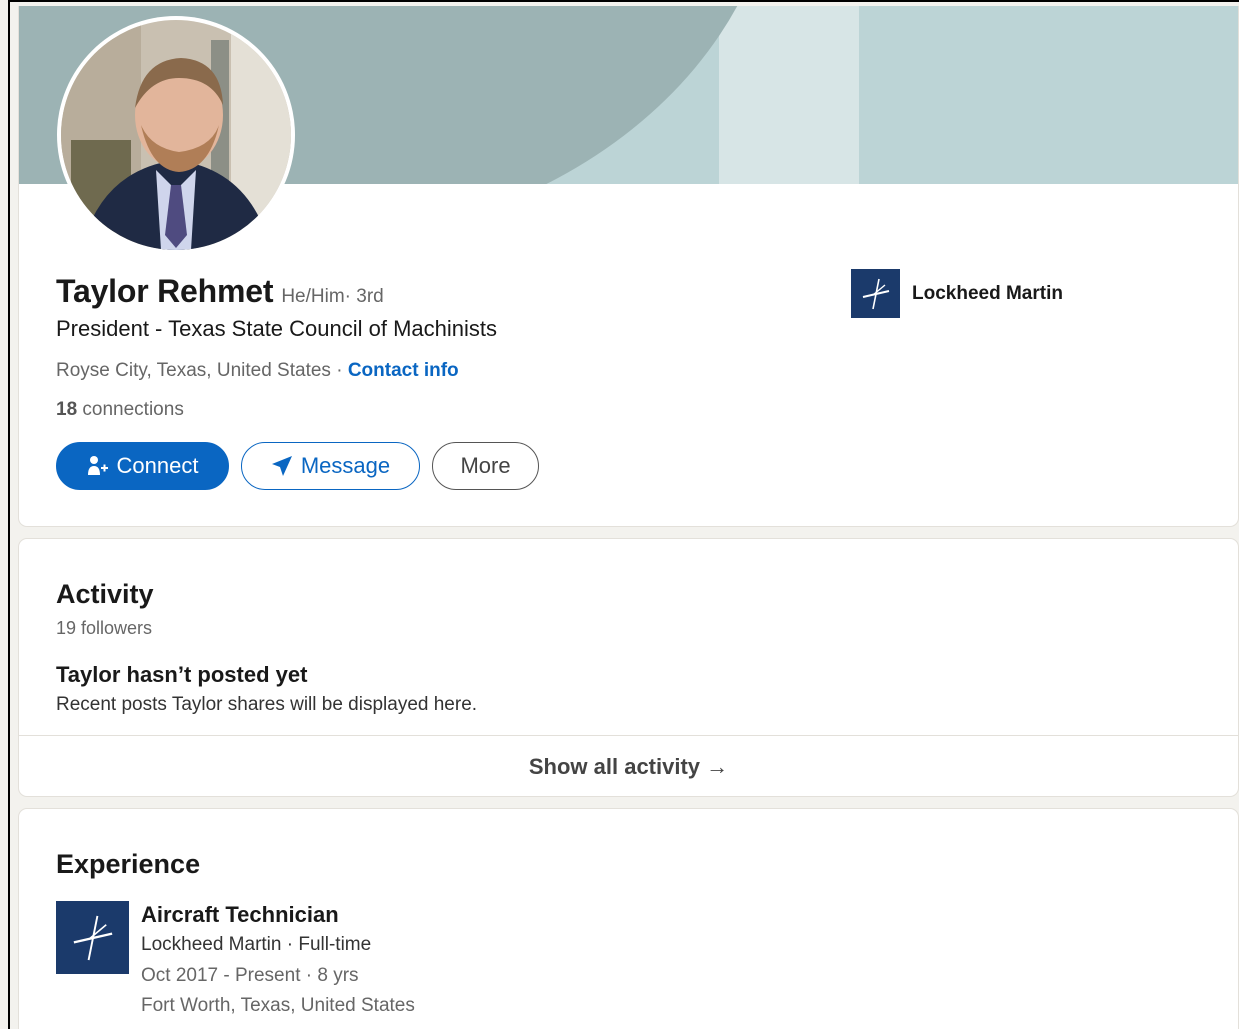 This screenshot has width=1239, height=1029. I want to click on connect-person-plus-icon, so click(97, 465).